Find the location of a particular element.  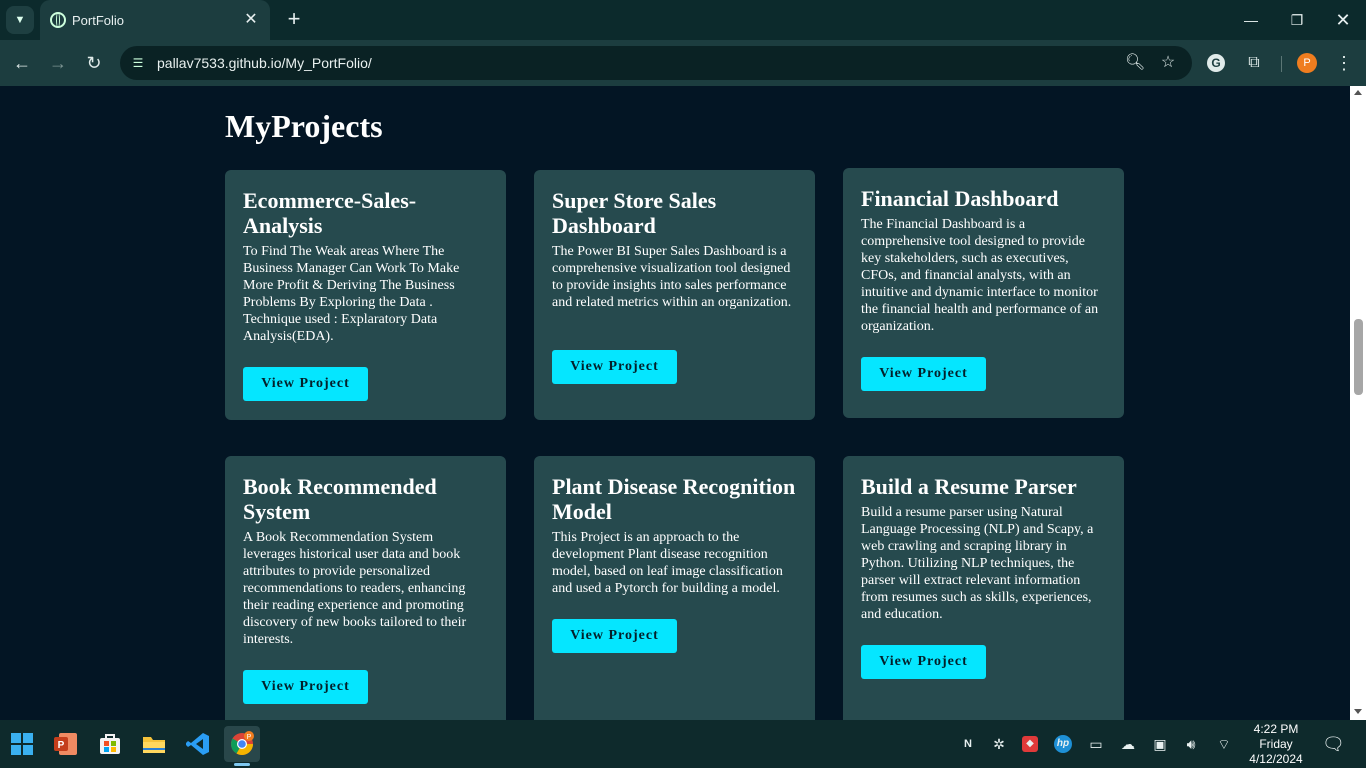

tab-search-icon: ▼ is located at coordinates (20, 20).